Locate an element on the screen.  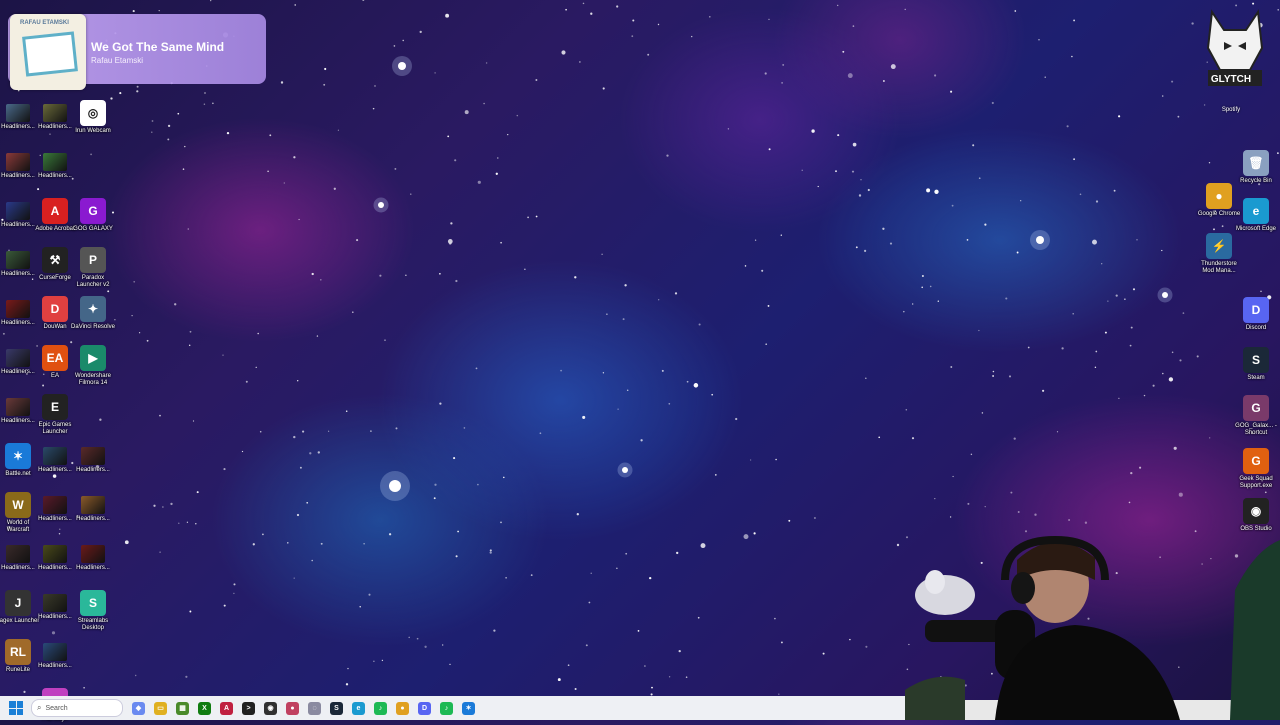
runelite-icon: RL is located at coordinates (18, 652).